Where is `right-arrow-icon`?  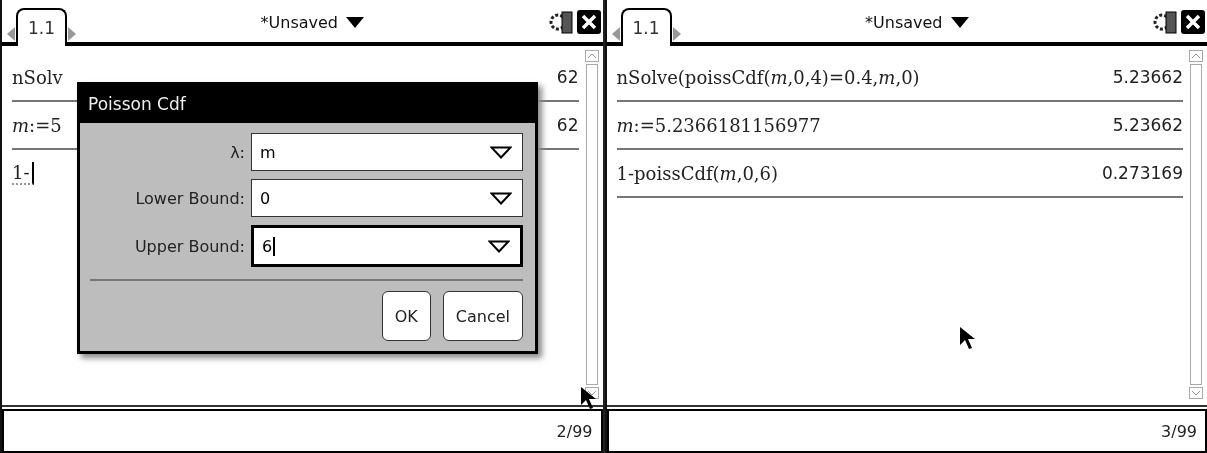 right-arrow-icon is located at coordinates (676, 34).